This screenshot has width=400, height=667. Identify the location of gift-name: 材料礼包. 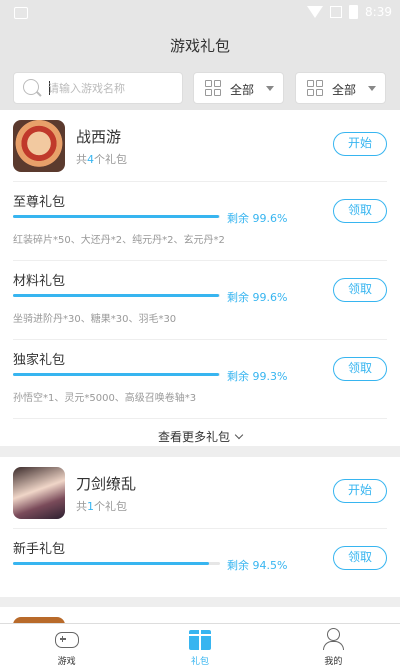
(39, 281).